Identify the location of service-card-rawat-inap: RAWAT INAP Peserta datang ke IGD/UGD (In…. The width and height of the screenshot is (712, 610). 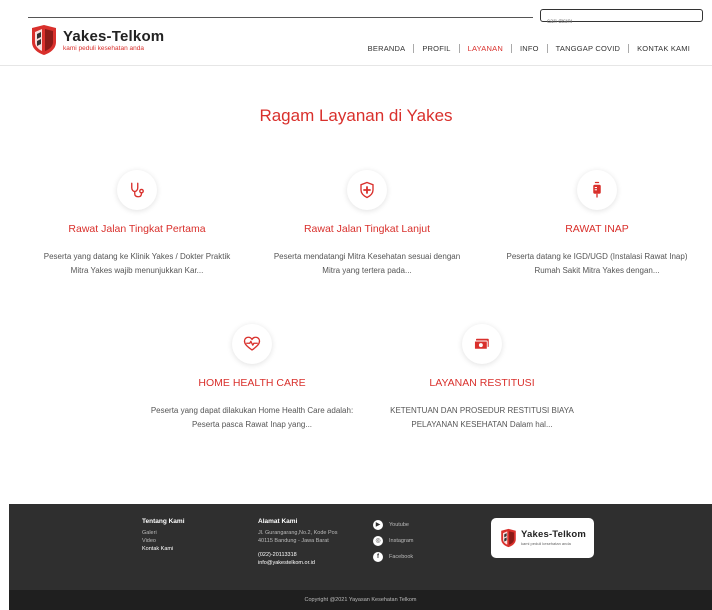
(597, 224).